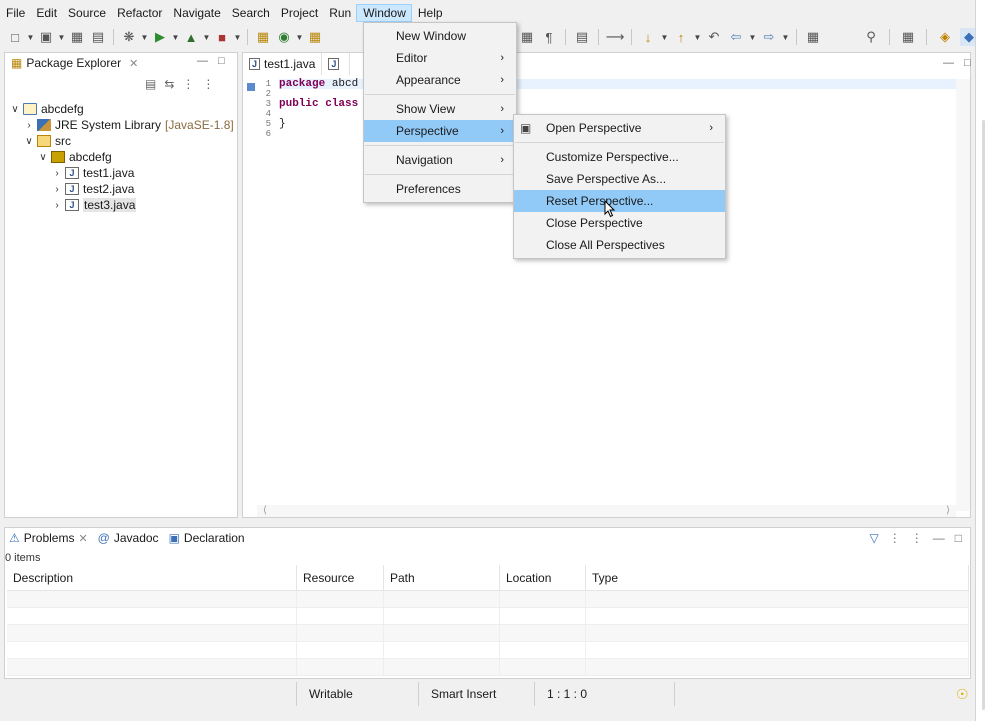 The height and width of the screenshot is (721, 991). I want to click on mark-occurrences-icon: ⟶, so click(615, 37).